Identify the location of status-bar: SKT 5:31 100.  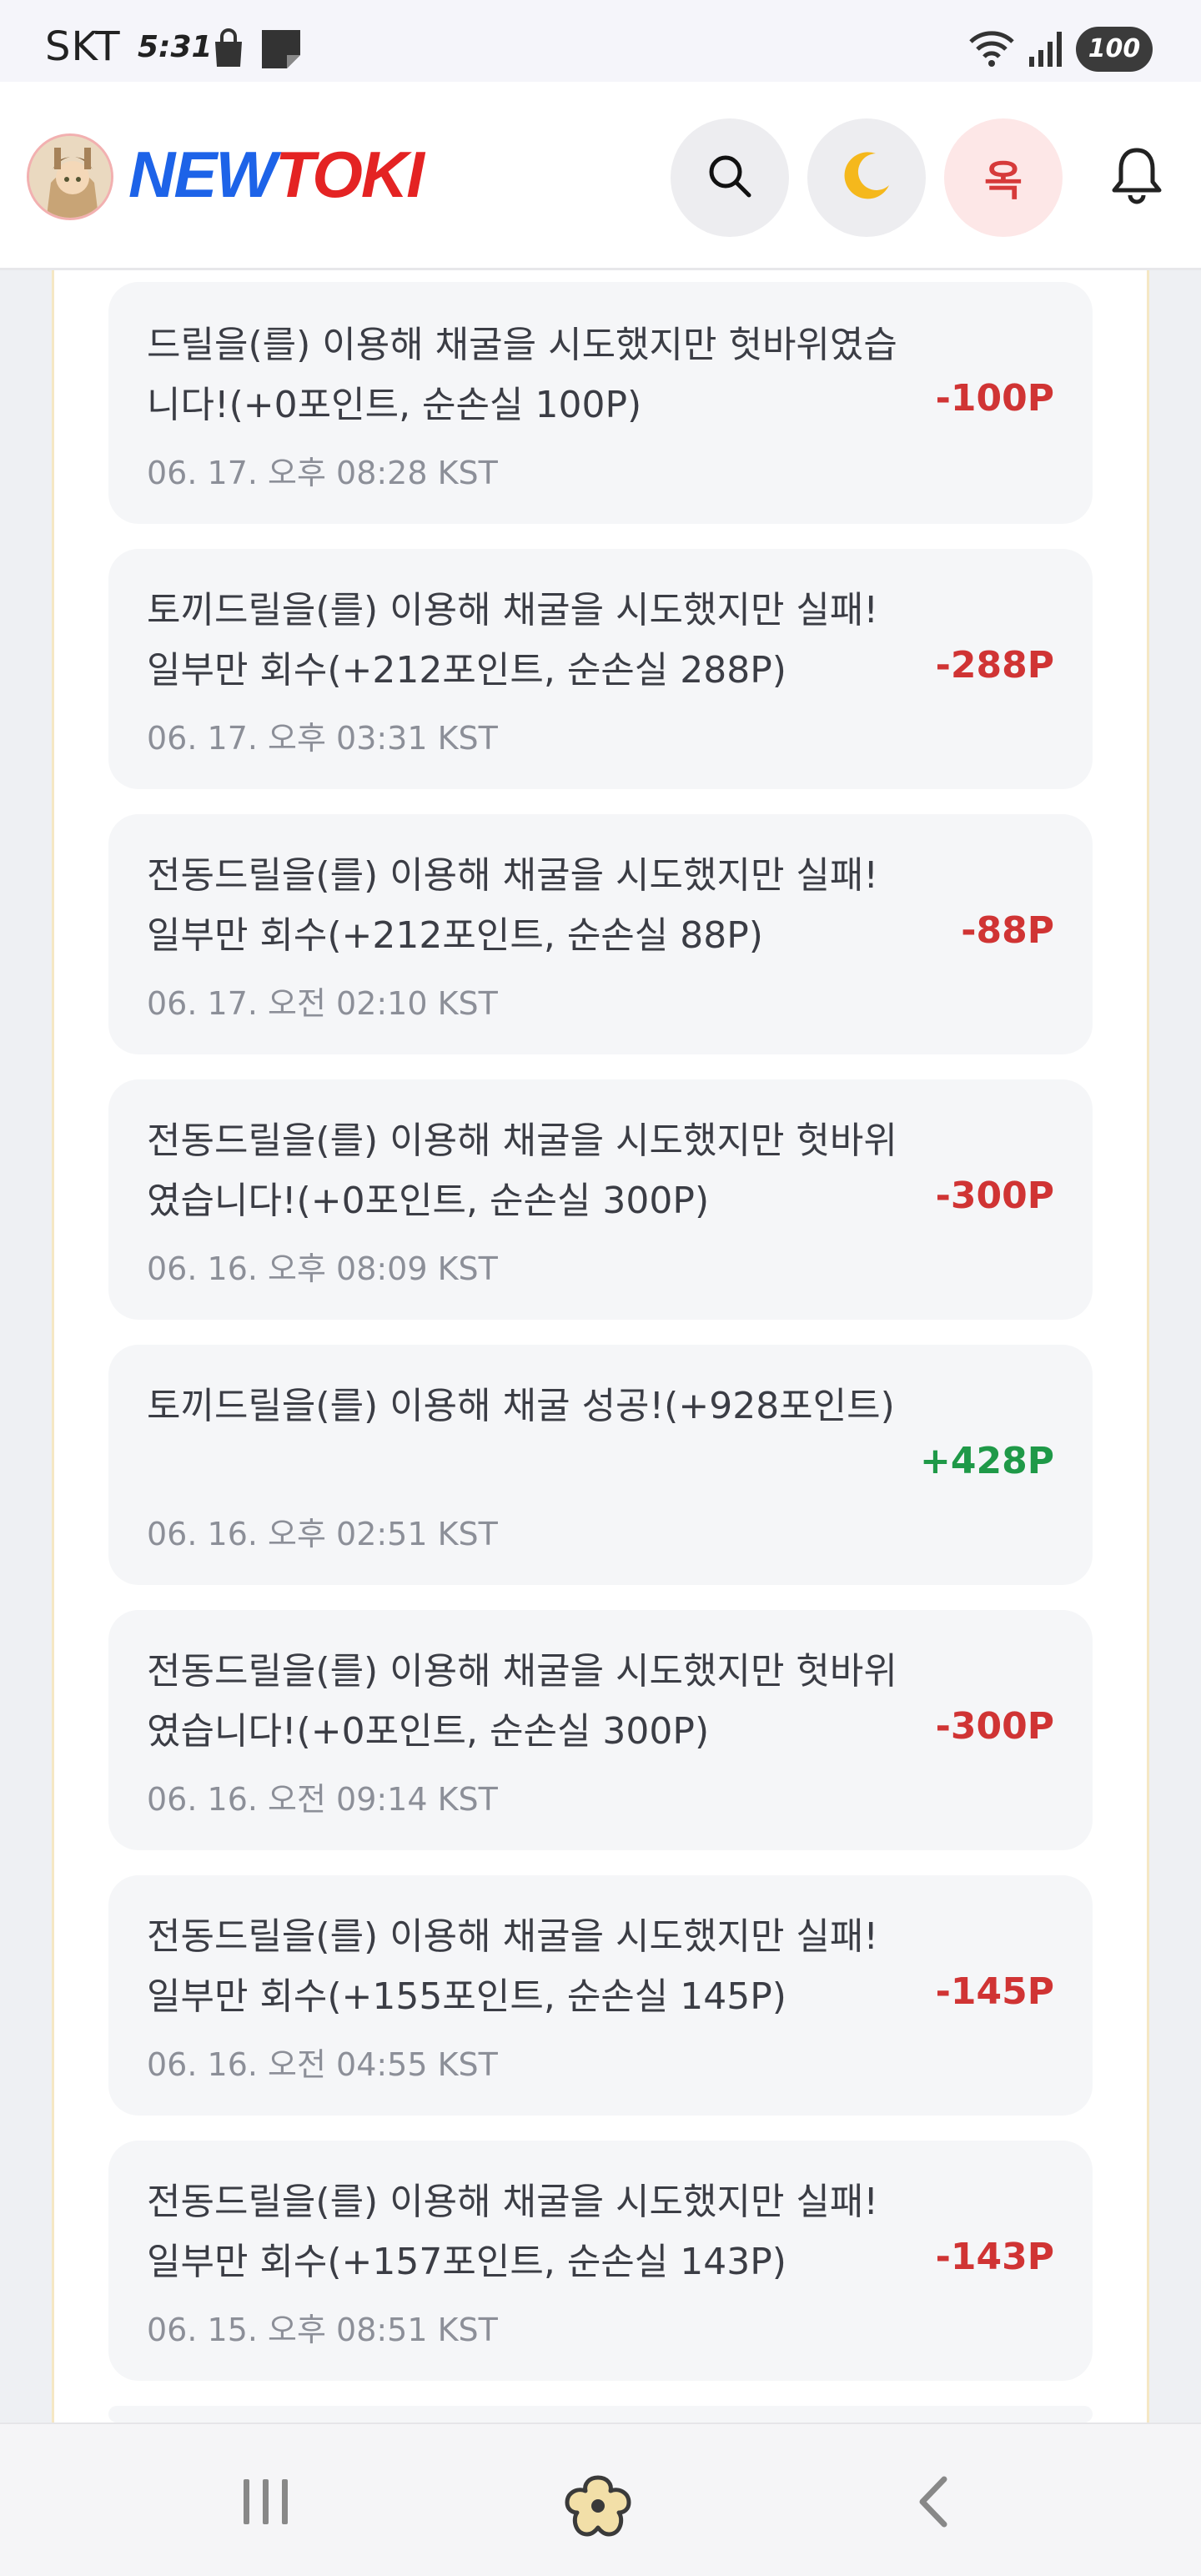
(601, 41).